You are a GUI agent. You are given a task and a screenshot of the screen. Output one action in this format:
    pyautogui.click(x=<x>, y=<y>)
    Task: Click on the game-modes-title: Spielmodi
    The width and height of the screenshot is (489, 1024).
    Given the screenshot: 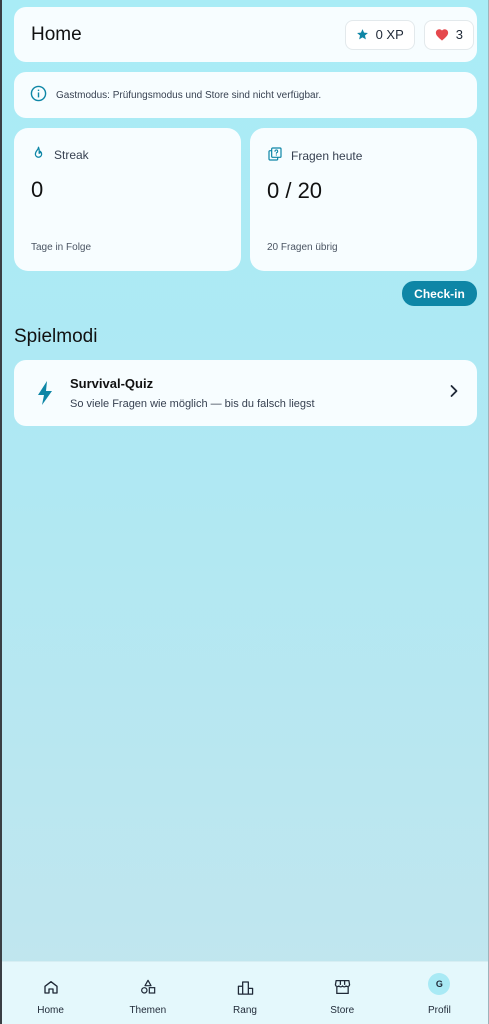 What is the action you would take?
    pyautogui.click(x=56, y=336)
    